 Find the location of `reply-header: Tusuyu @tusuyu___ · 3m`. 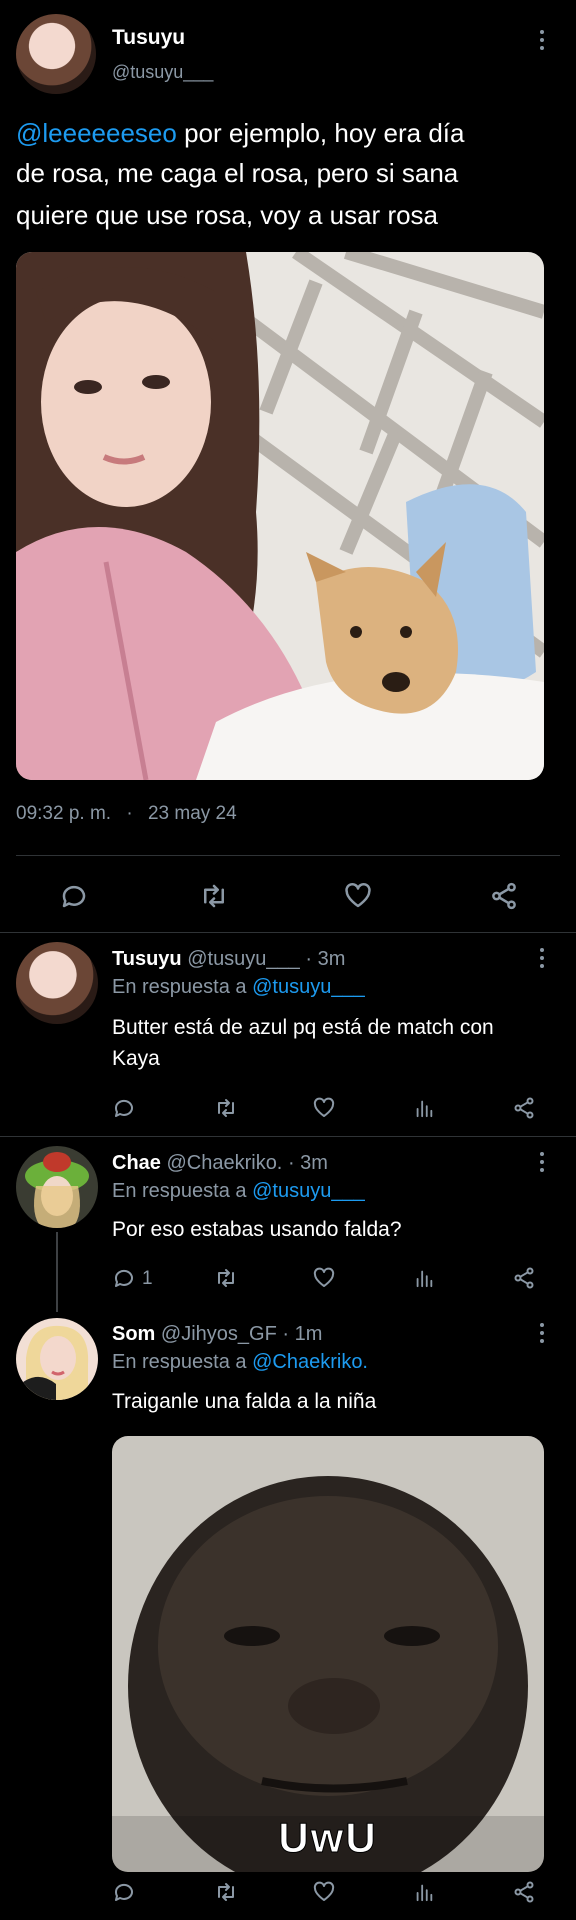

reply-header: Tusuyu @tusuyu___ · 3m is located at coordinates (228, 959).